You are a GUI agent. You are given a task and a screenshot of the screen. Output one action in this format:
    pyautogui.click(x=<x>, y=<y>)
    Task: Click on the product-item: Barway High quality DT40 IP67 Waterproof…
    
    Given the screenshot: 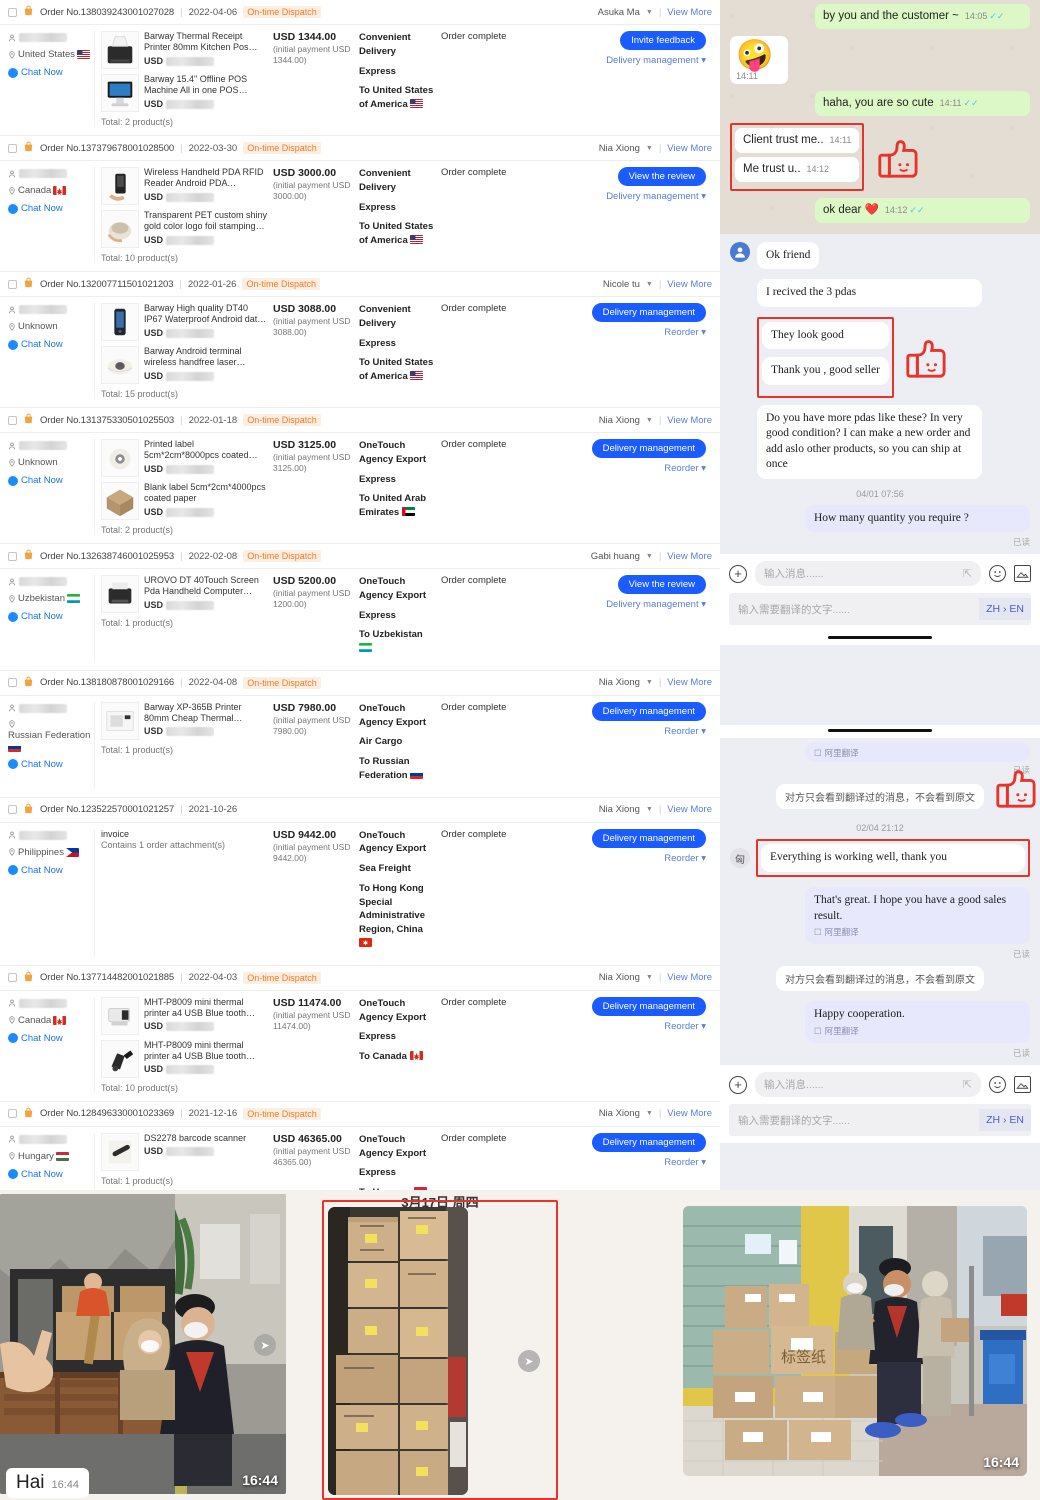 What is the action you would take?
    pyautogui.click(x=185, y=322)
    